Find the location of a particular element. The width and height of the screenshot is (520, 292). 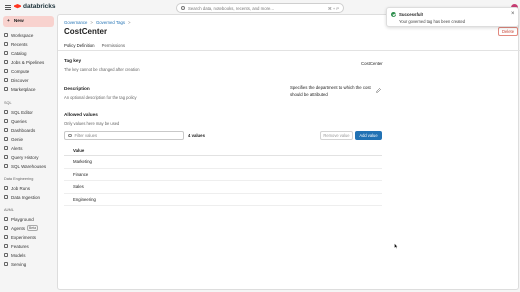

sidebar-item-genie: Genie is located at coordinates (13, 139).